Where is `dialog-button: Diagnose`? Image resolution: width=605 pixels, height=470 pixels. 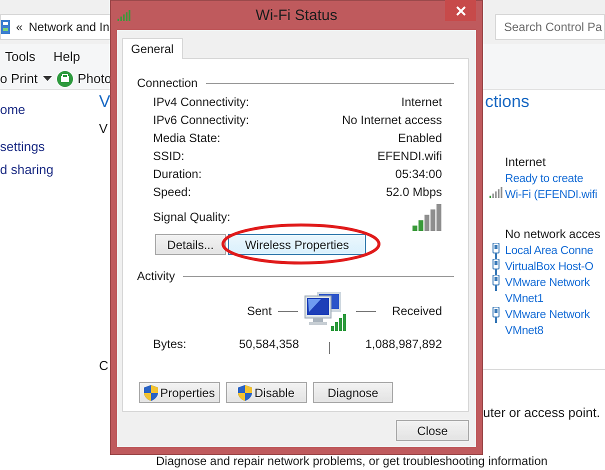 dialog-button: Diagnose is located at coordinates (353, 392).